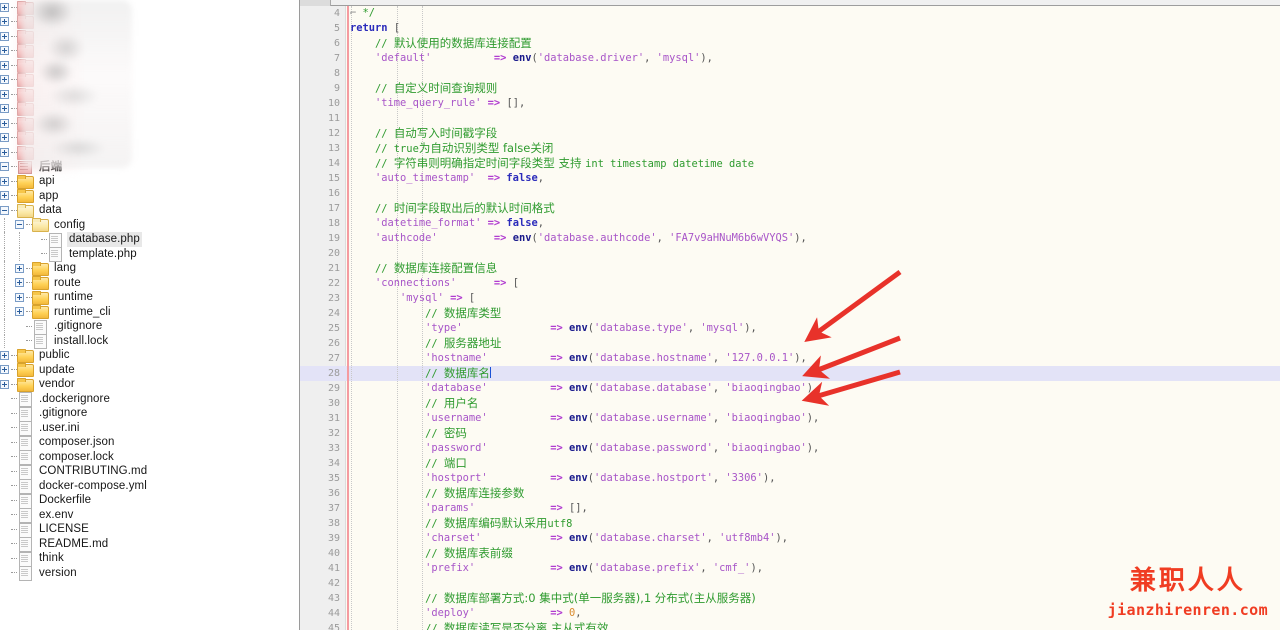  I want to click on tree-item-think: think, so click(150, 559).